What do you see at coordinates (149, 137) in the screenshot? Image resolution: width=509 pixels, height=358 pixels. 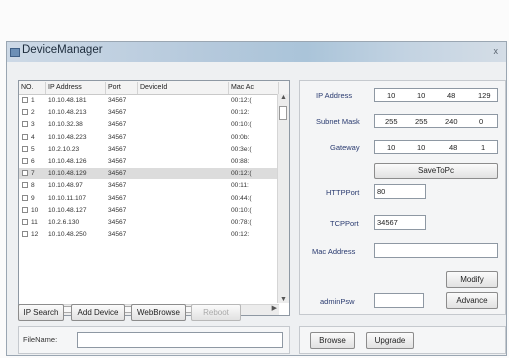 I see `table-row: 4 10.10.48.223 34567 00:0b:` at bounding box center [149, 137].